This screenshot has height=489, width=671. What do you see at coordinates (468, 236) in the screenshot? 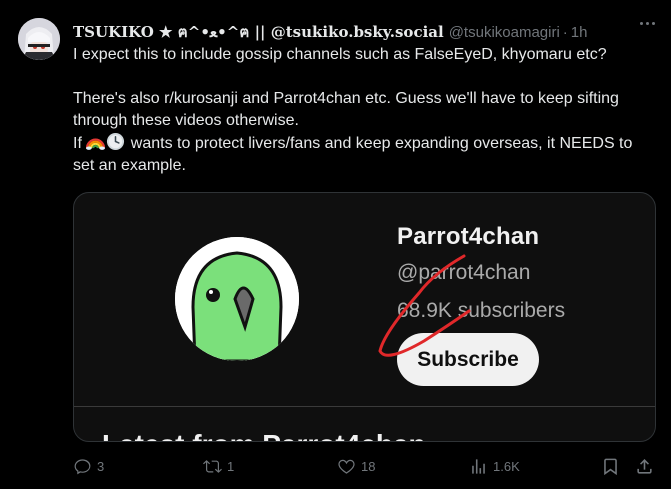
I see `channel-name: Parrot4chan` at bounding box center [468, 236].